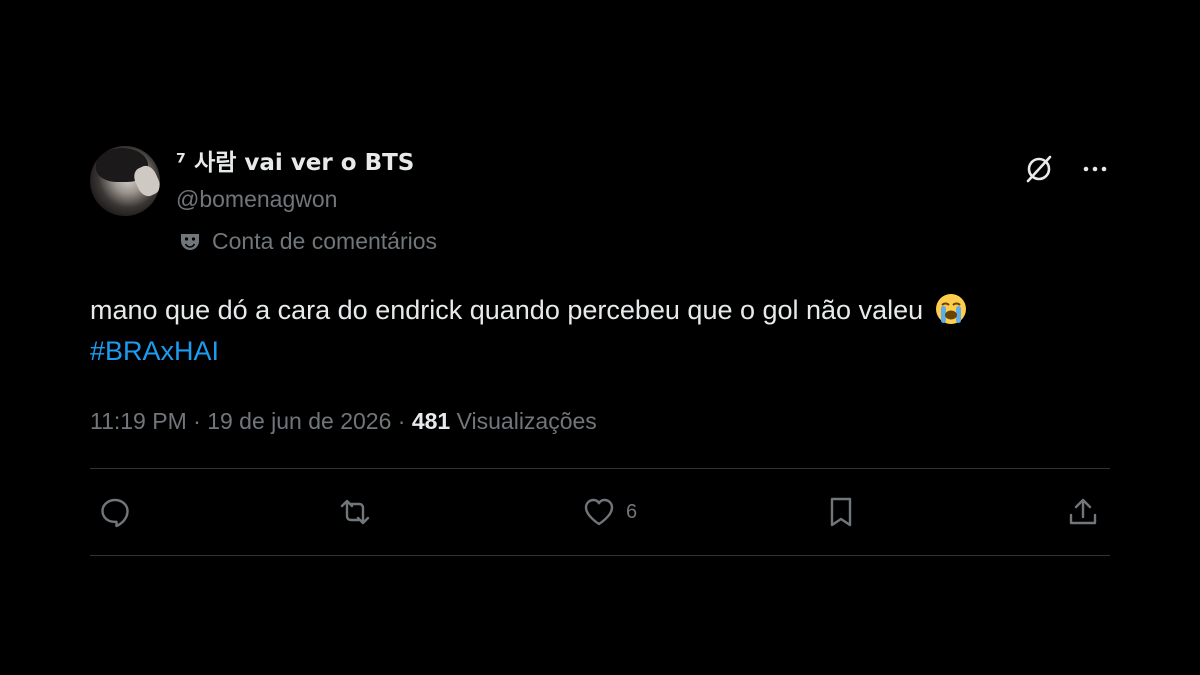  What do you see at coordinates (526, 421) in the screenshot?
I see `views-label: Visualizações` at bounding box center [526, 421].